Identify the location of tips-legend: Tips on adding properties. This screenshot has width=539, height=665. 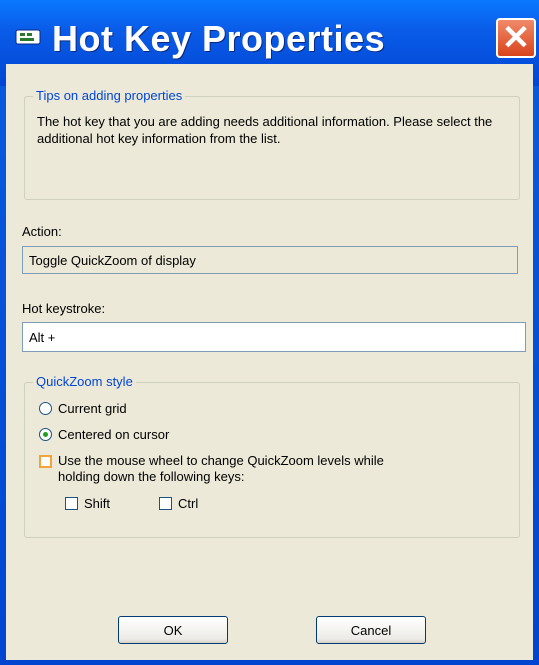
(109, 95).